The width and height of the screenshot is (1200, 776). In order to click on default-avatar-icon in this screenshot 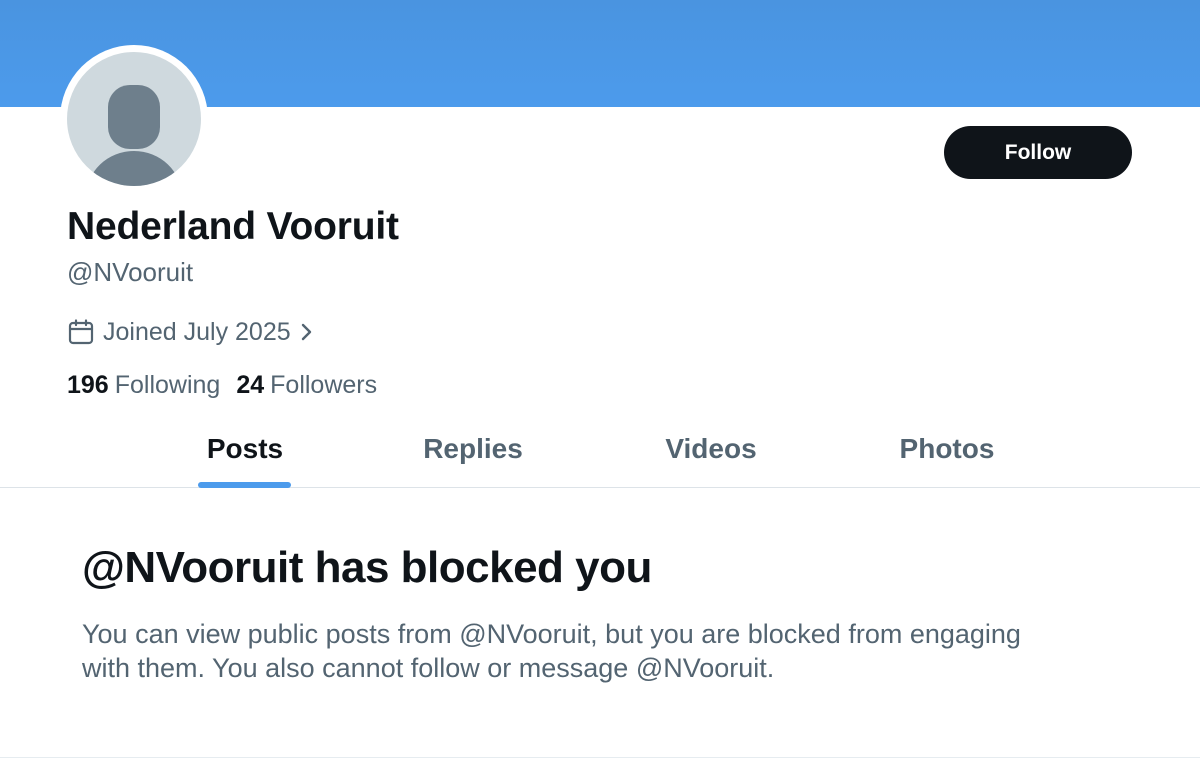, I will do `click(134, 119)`.